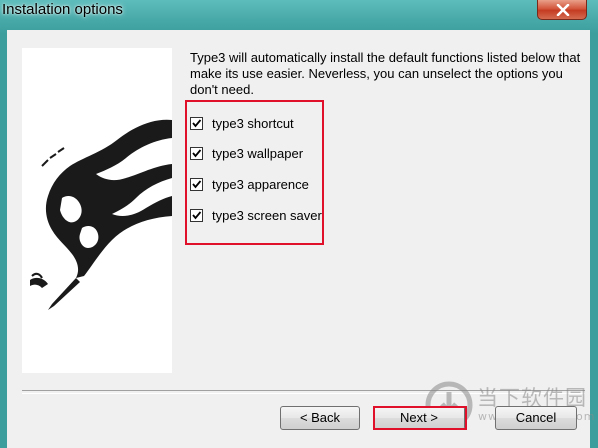 This screenshot has height=448, width=598. I want to click on hand-writing-illustration, so click(101, 214).